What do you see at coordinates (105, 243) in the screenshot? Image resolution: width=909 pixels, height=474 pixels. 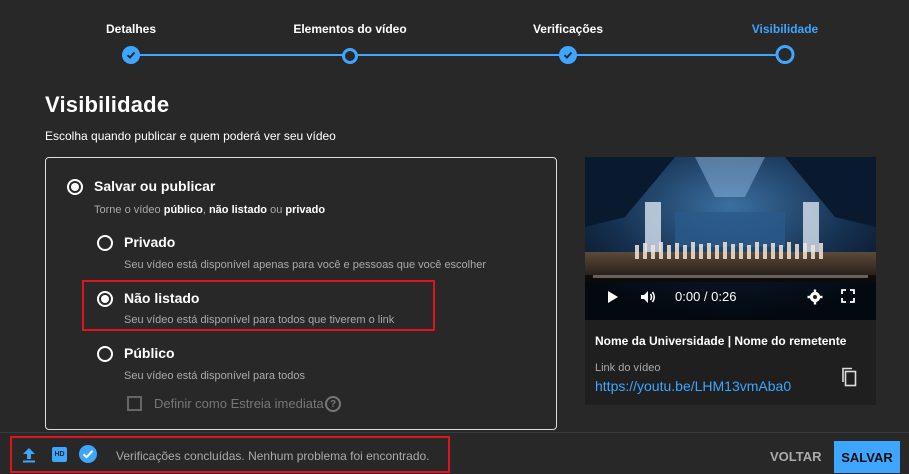 I see `radio-privado` at bounding box center [105, 243].